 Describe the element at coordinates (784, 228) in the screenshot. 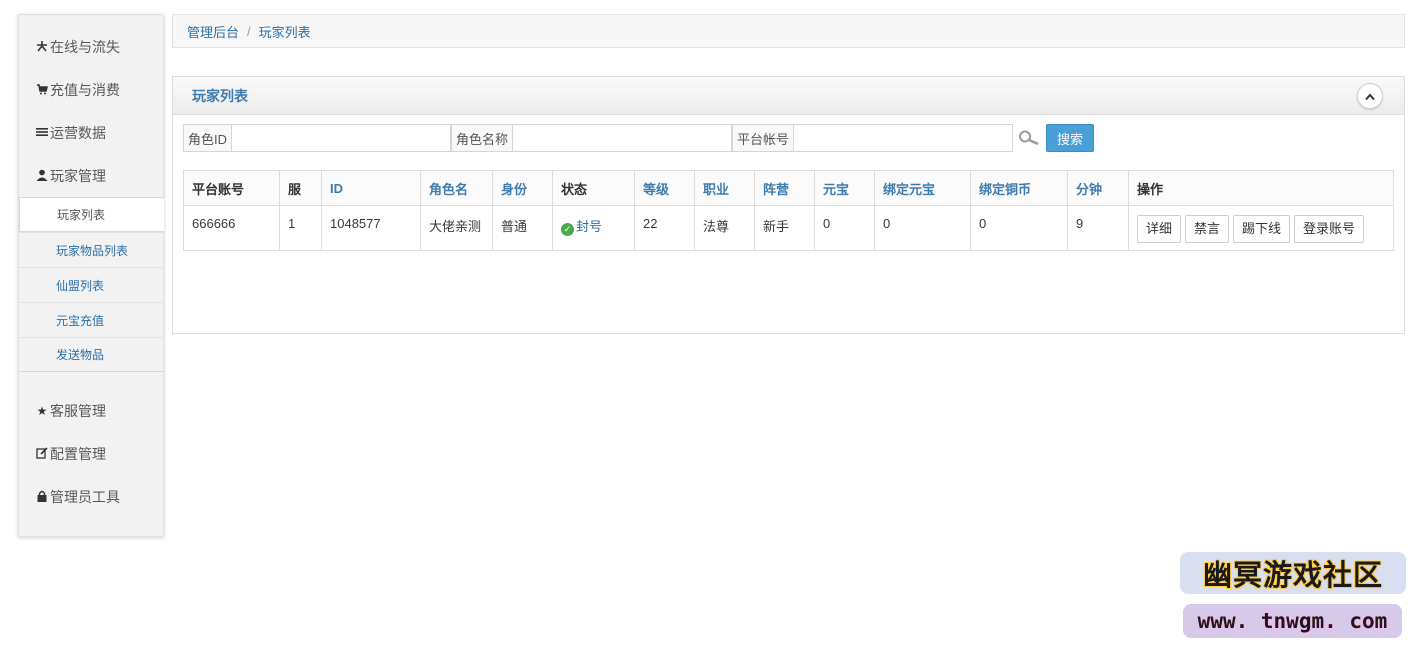

I see `cell-camp: 新手` at that location.